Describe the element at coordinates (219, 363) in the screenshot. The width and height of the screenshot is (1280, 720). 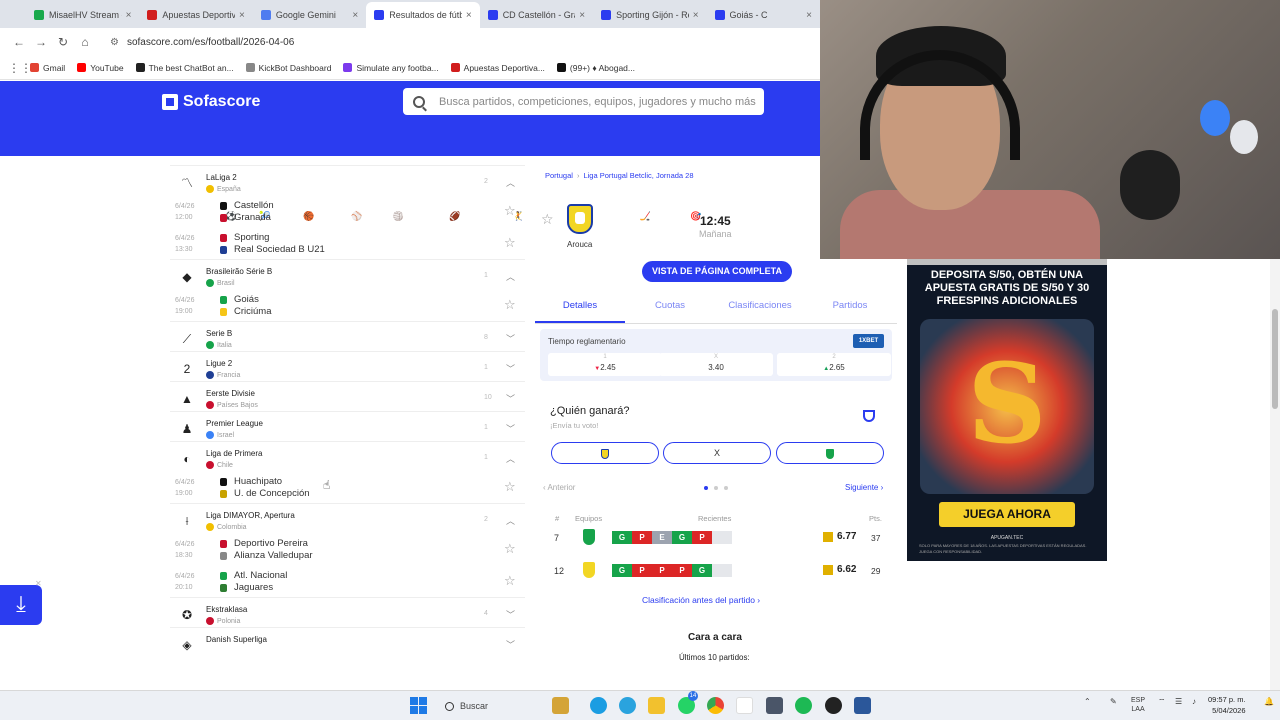
I see `league-name: Ligue 2` at that location.